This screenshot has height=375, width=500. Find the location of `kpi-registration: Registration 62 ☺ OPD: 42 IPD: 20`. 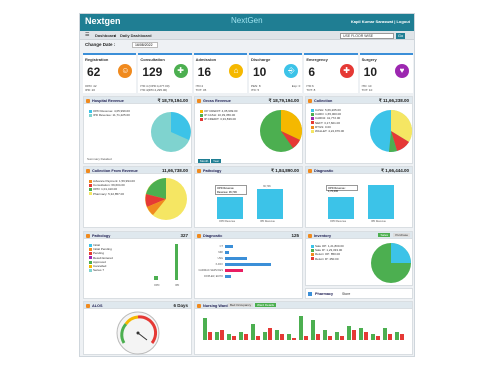

kpi-registration: Registration 62 ☺ OPD: 42 IPD: 20 is located at coordinates (110, 73).